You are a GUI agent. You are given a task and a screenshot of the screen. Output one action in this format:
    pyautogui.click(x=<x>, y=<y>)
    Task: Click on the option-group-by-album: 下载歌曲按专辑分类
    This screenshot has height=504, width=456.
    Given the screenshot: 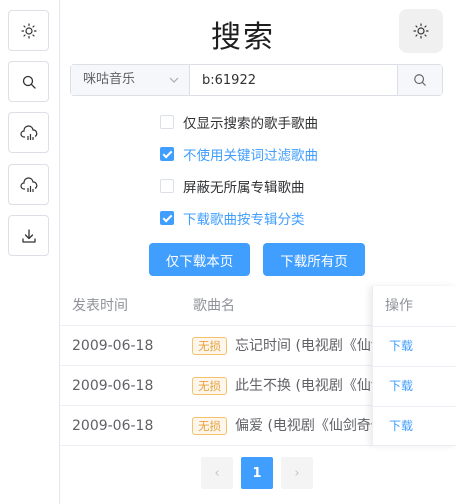 What is the action you would take?
    pyautogui.click(x=232, y=218)
    